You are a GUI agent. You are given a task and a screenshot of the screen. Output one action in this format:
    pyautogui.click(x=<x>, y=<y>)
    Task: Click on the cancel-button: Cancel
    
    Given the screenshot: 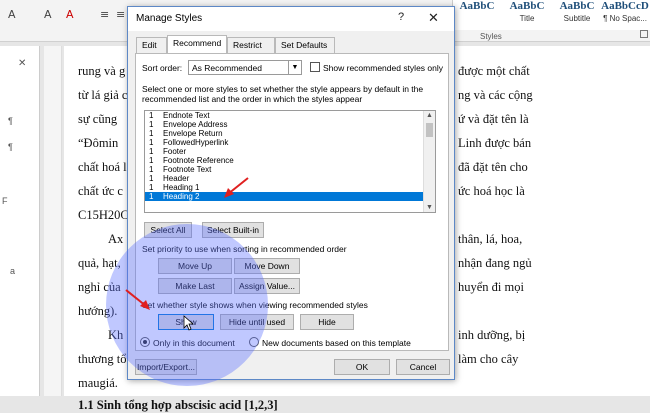 What is the action you would take?
    pyautogui.click(x=423, y=367)
    